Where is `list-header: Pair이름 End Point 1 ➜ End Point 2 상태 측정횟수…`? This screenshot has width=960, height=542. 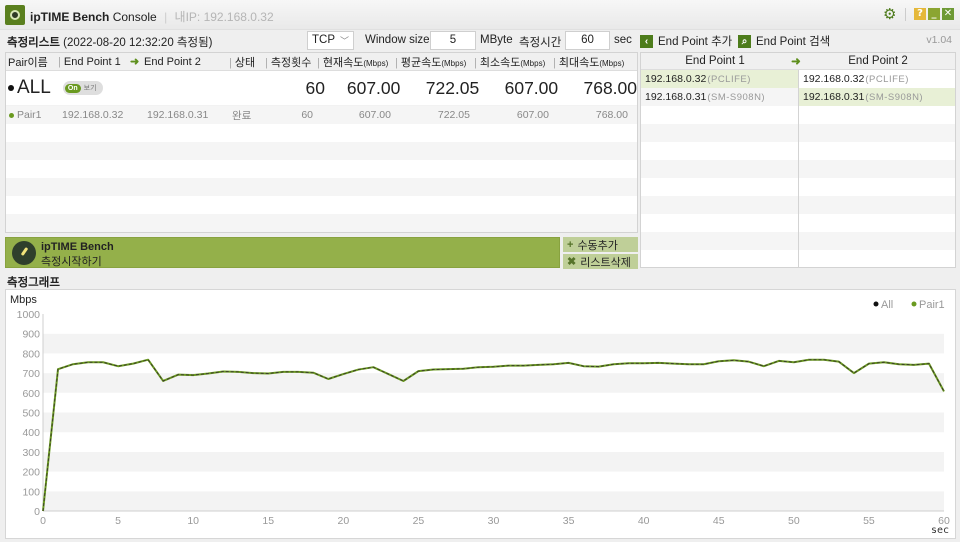
list-header: Pair이름 End Point 1 ➜ End Point 2 상태 측정횟수… is located at coordinates (321, 62).